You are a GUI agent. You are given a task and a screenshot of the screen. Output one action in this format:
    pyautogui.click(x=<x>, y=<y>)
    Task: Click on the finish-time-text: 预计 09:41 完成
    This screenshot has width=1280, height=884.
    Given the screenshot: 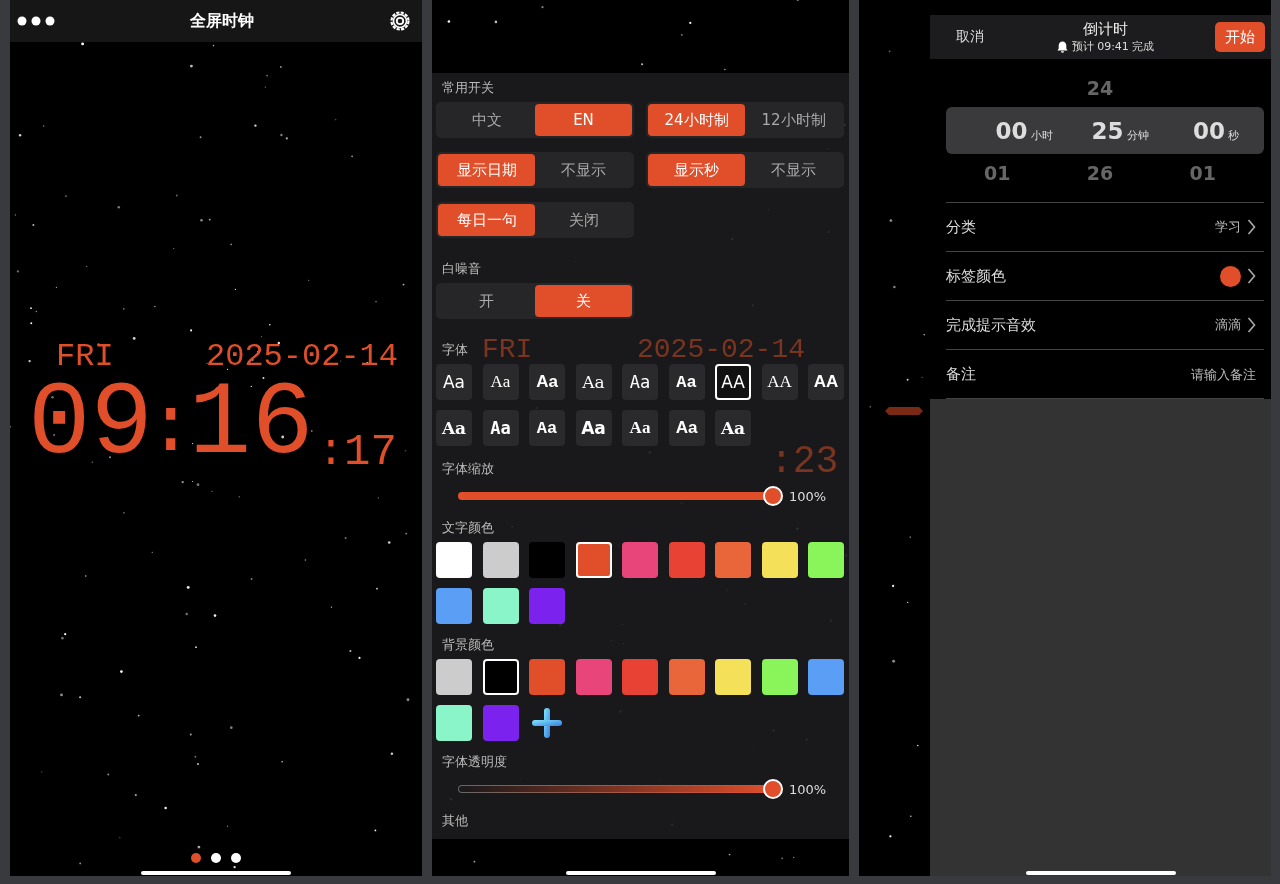 What is the action you would take?
    pyautogui.click(x=1113, y=46)
    